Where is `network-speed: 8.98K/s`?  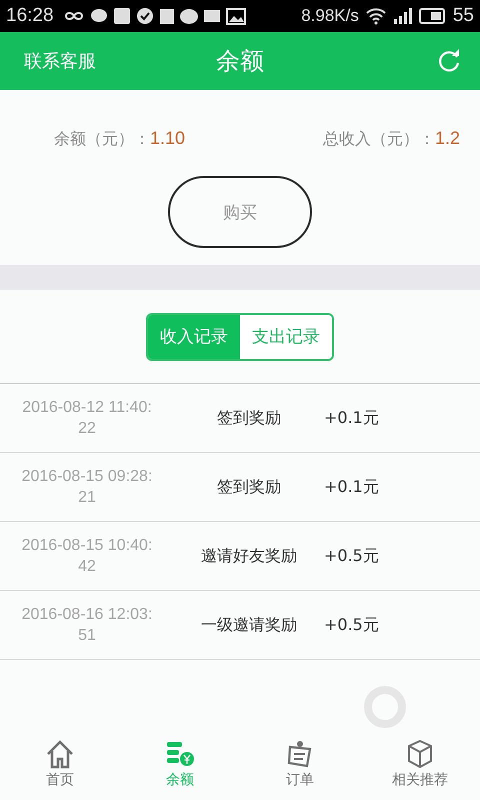
network-speed: 8.98K/s is located at coordinates (330, 16).